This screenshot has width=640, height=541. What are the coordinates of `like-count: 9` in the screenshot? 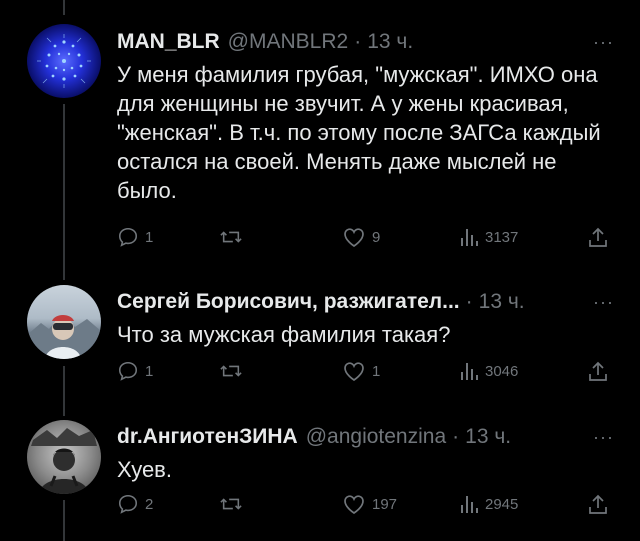 It's located at (376, 237).